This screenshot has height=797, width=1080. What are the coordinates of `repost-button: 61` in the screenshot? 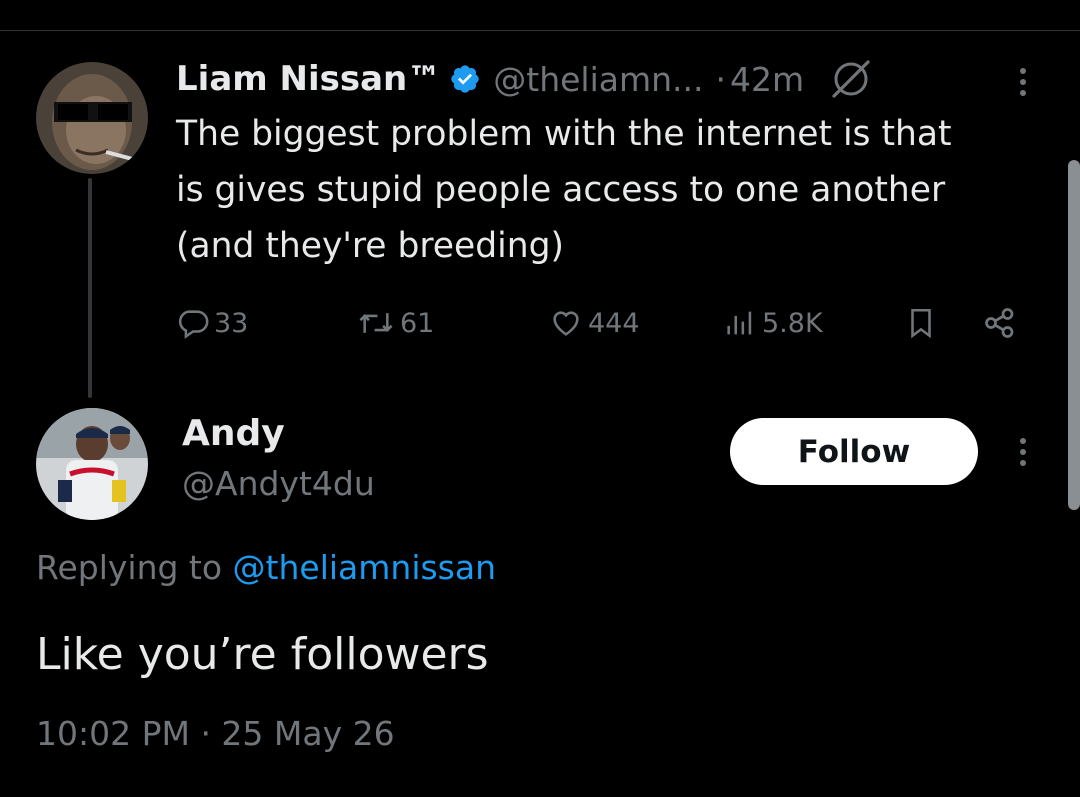 It's located at (395, 323).